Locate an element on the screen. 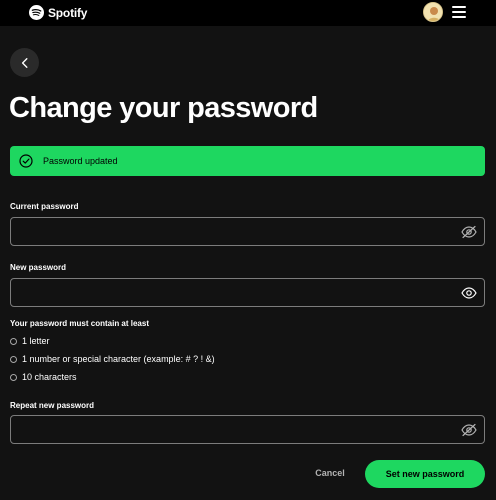 The image size is (496, 500). hamburger-menu-icon is located at coordinates (459, 12).